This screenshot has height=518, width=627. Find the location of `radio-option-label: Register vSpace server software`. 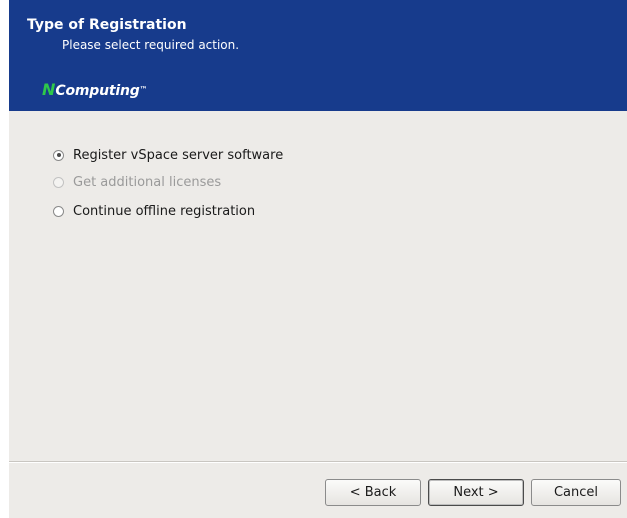

radio-option-label: Register vSpace server software is located at coordinates (178, 155).